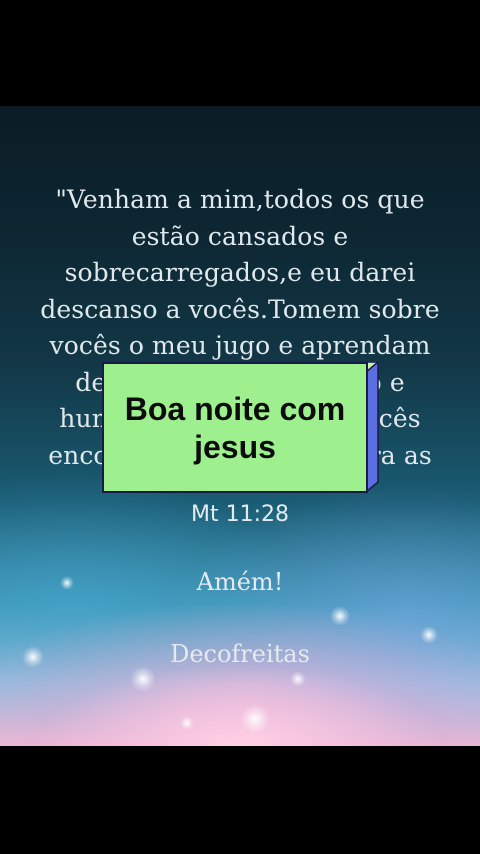 Image resolution: width=480 pixels, height=854 pixels. I want to click on verse-line: vocês o meu jugo e aprendam, so click(240, 345).